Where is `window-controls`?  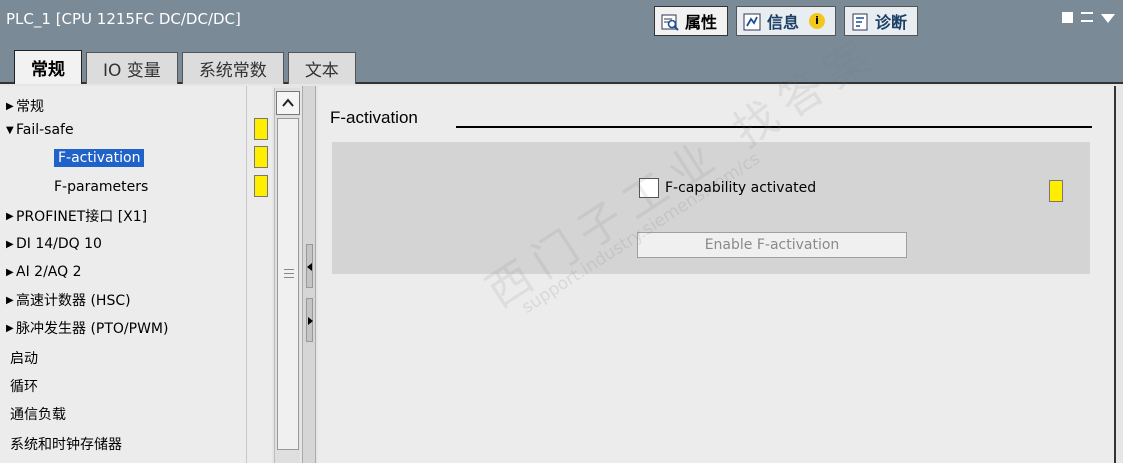
window-controls is located at coordinates (1088, 17).